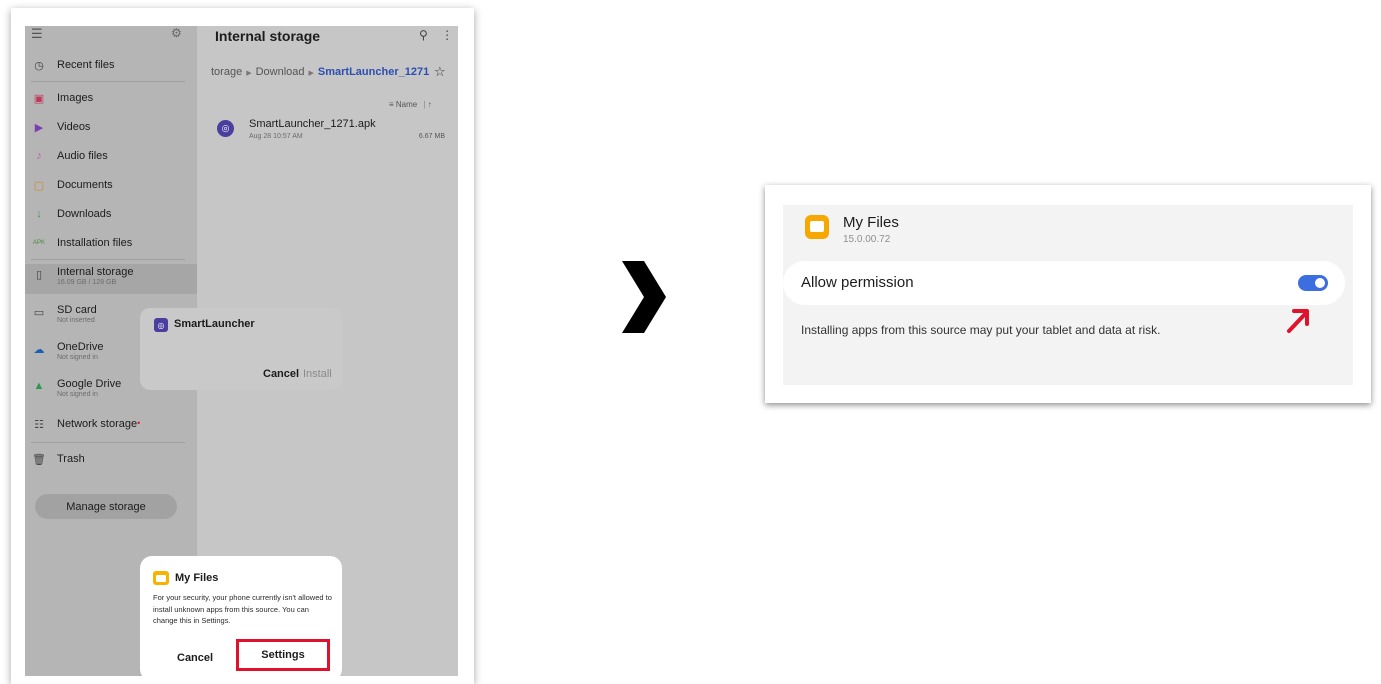  Describe the element at coordinates (39, 156) in the screenshot. I see `music-icon: ♪` at that location.